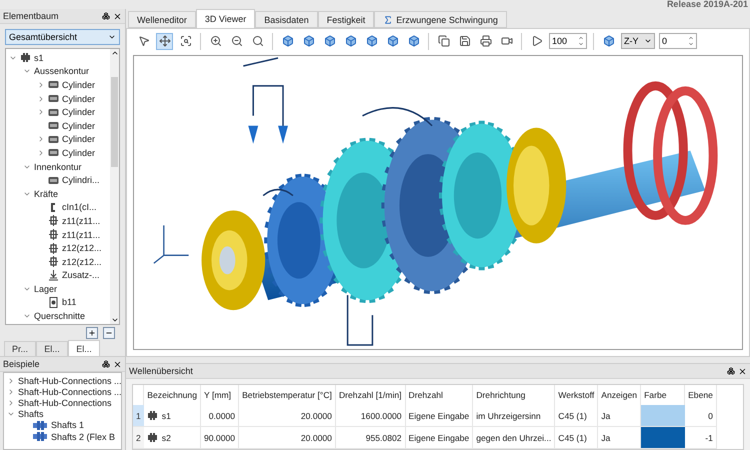 The image size is (750, 450). Describe the element at coordinates (172, 395) in the screenshot. I see `column-header: Bezeichnung` at that location.